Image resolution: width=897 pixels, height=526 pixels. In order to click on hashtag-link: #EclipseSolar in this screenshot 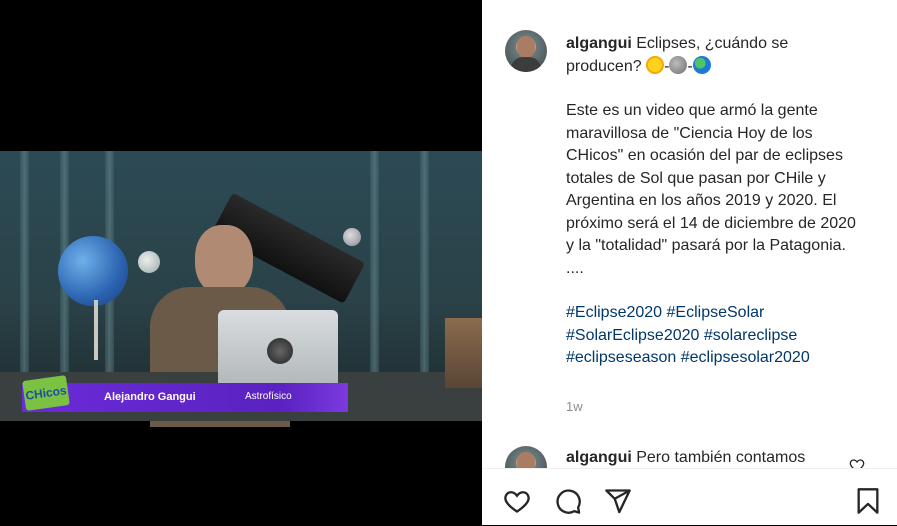, I will do `click(716, 312)`.